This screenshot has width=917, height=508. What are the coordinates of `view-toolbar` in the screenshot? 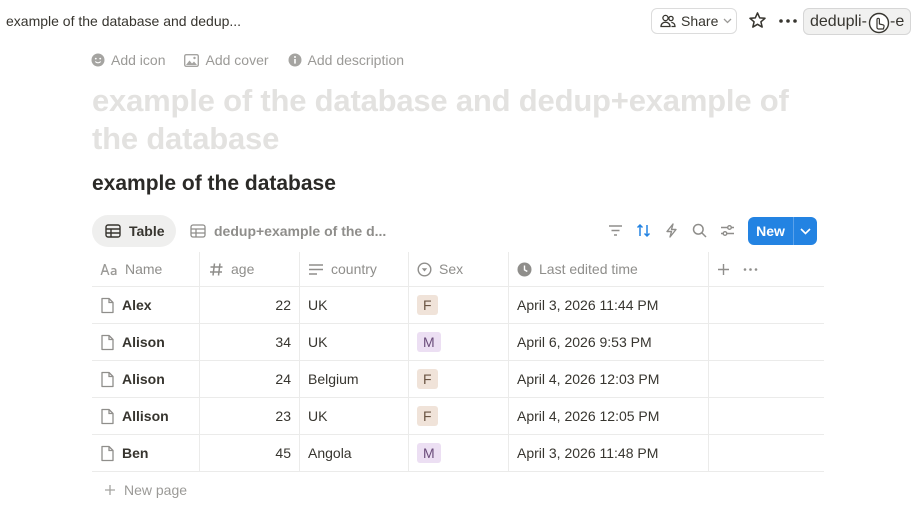 It's located at (671, 230).